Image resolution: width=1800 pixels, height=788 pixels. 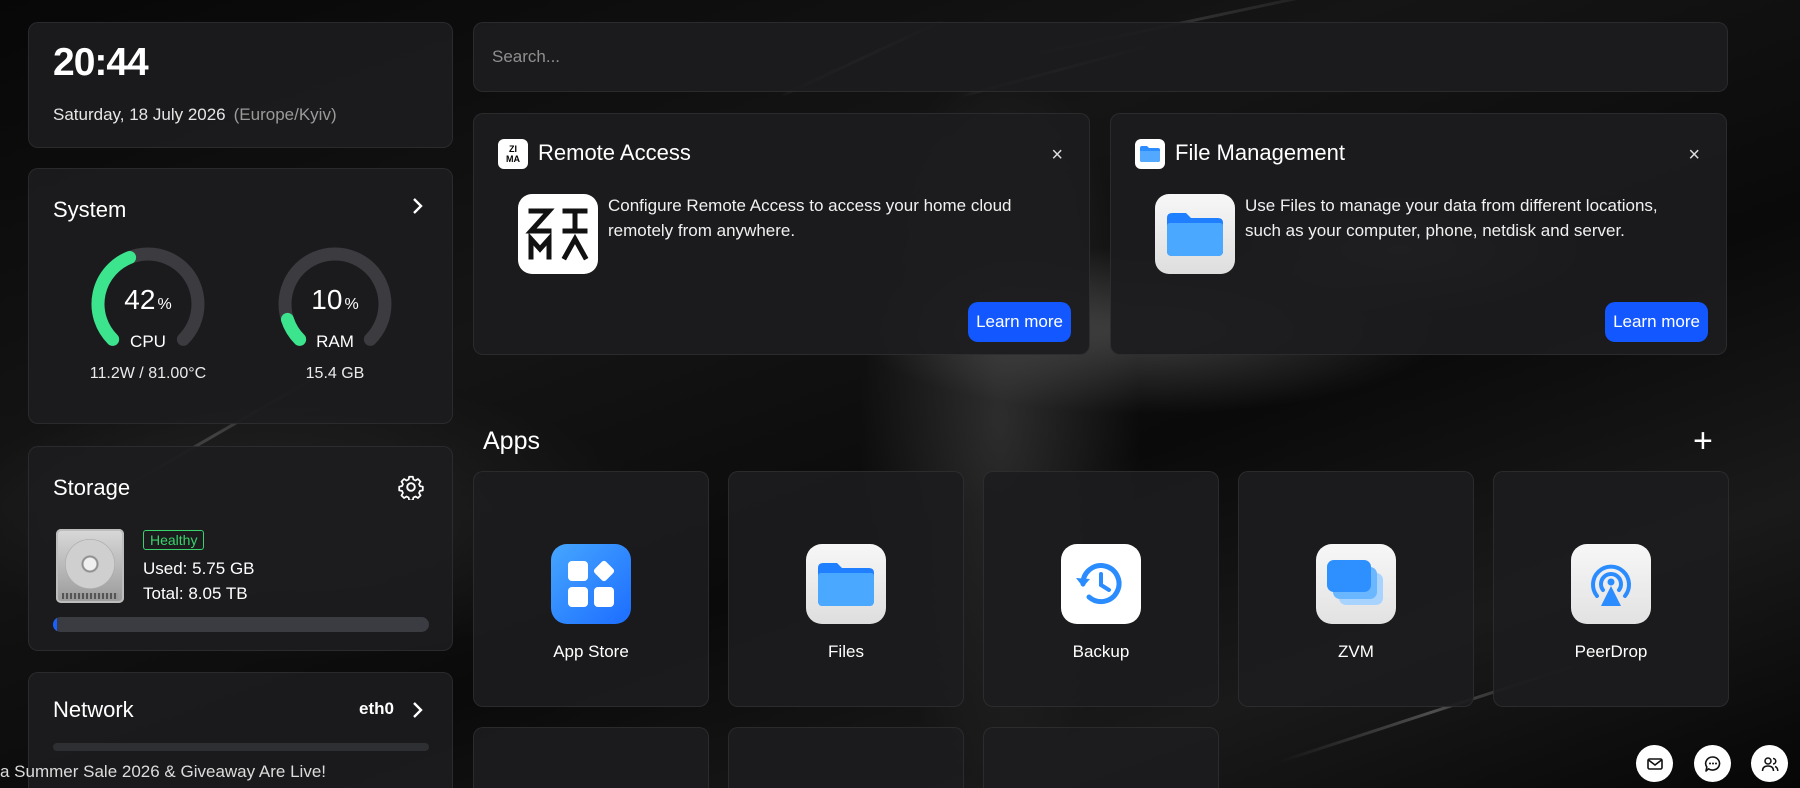 I want to click on storage-title: Storage, so click(x=92, y=487).